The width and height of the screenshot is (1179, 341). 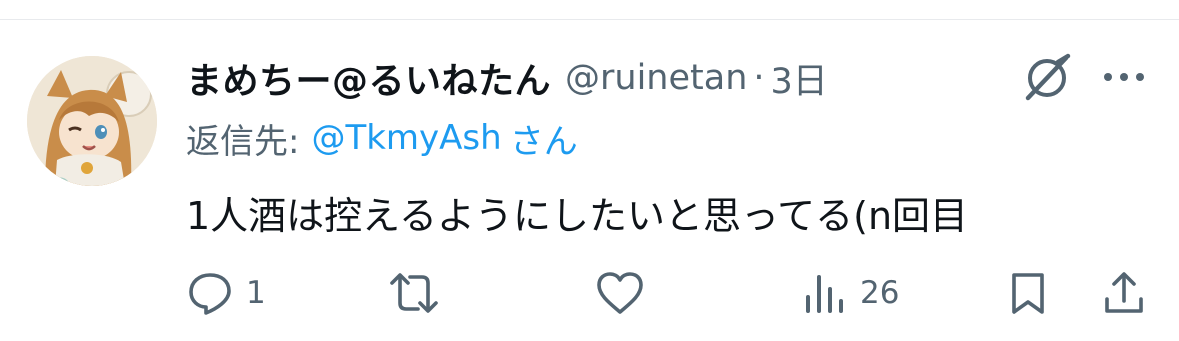 What do you see at coordinates (243, 141) in the screenshot?
I see `reply-prefix: 返信先:` at bounding box center [243, 141].